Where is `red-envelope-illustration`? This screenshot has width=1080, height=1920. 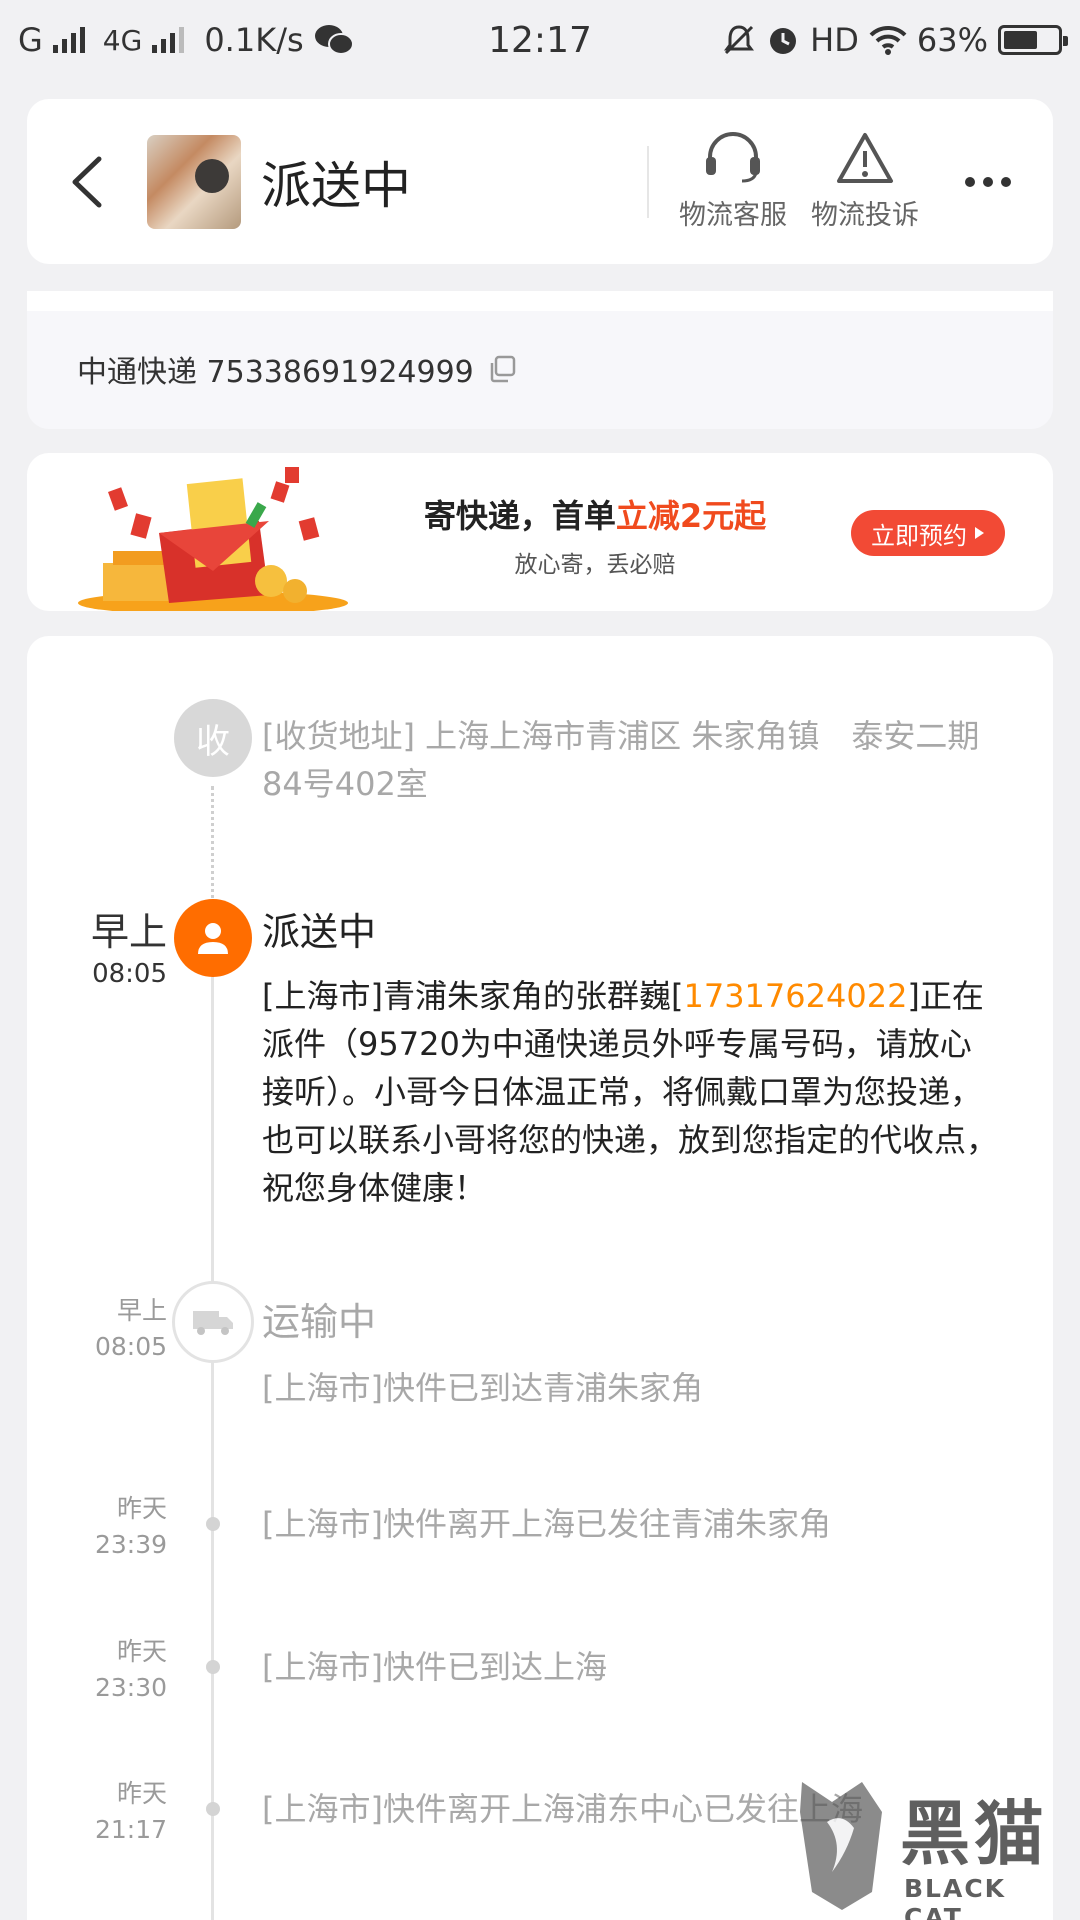
red-envelope-illustration is located at coordinates (213, 539).